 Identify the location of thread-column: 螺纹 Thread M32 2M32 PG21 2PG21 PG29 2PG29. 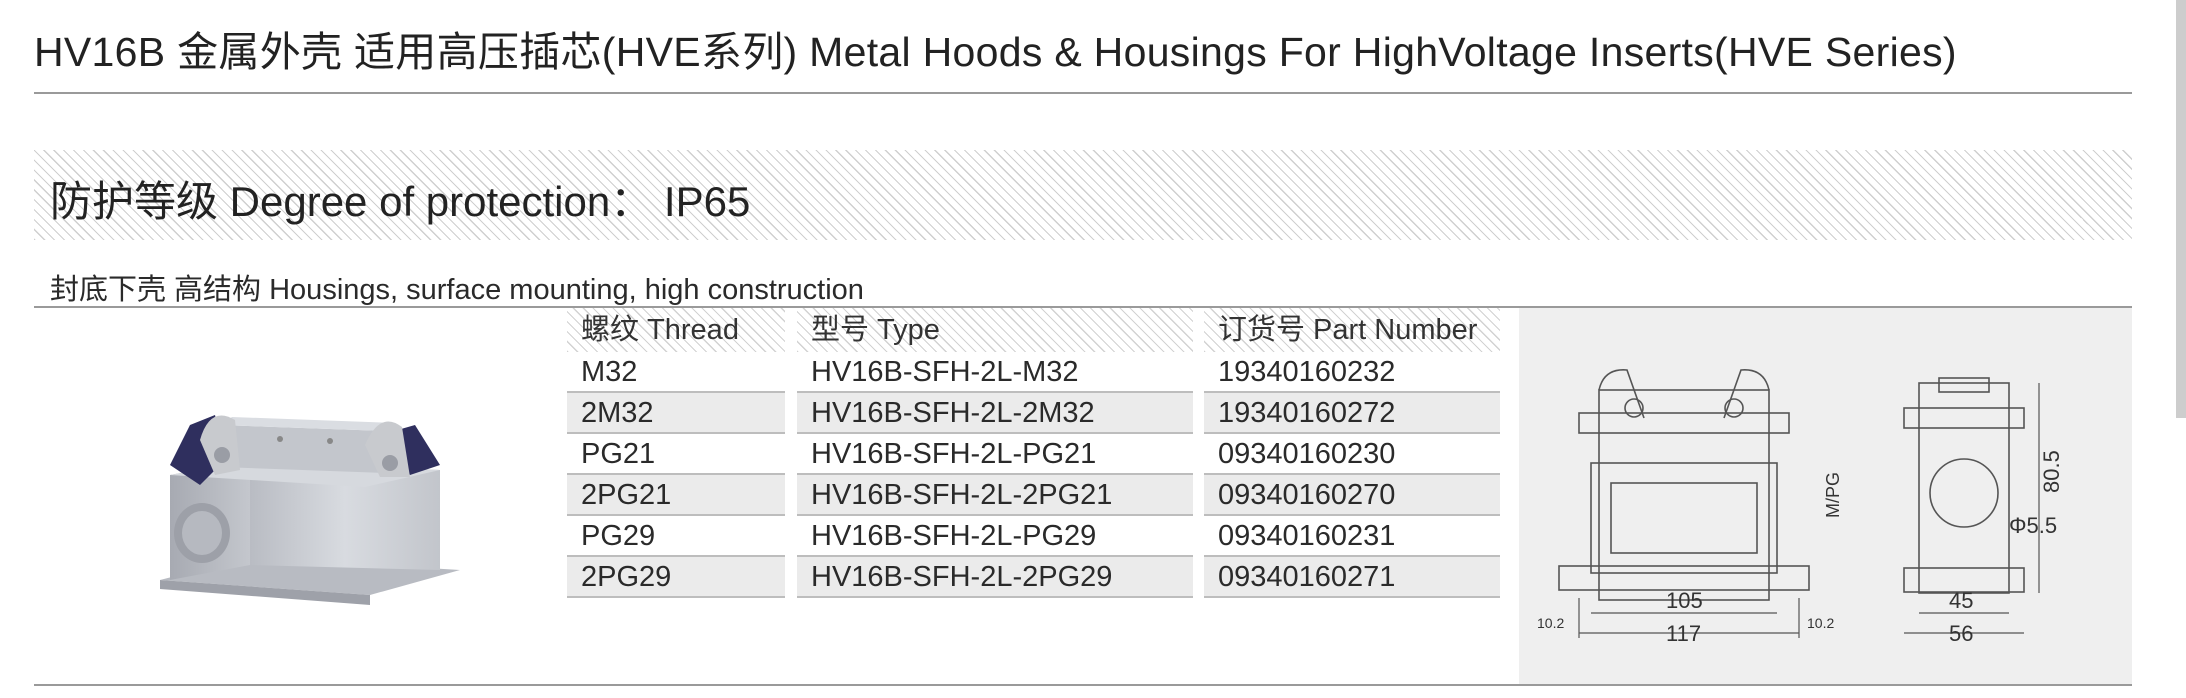
(676, 453).